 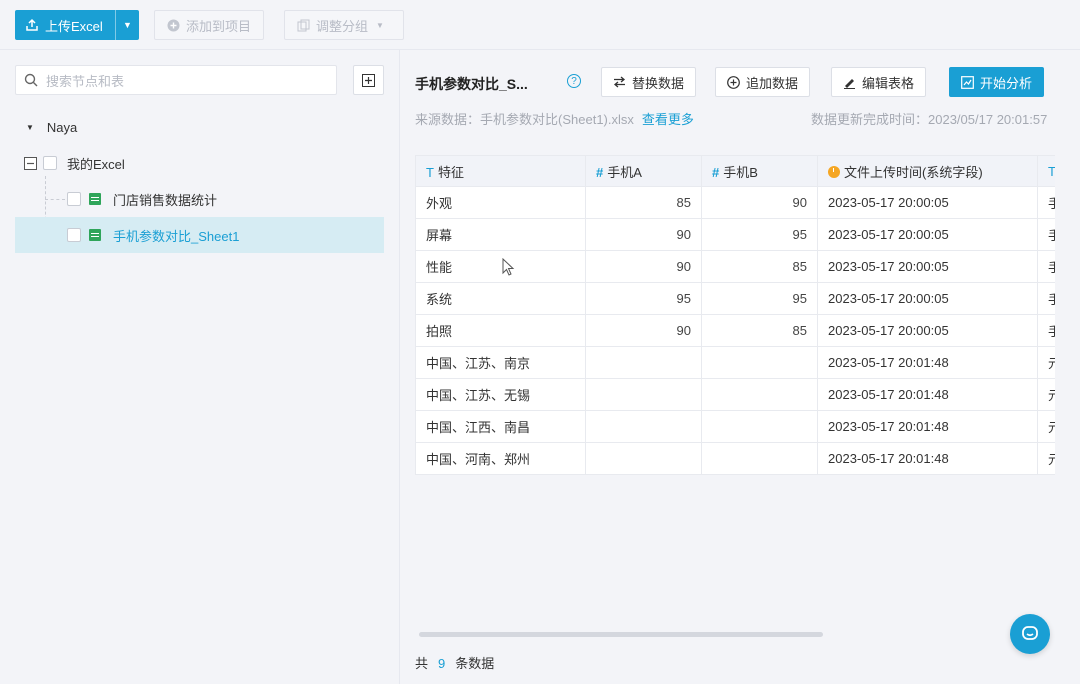 I want to click on help-icon: ?, so click(x=574, y=81).